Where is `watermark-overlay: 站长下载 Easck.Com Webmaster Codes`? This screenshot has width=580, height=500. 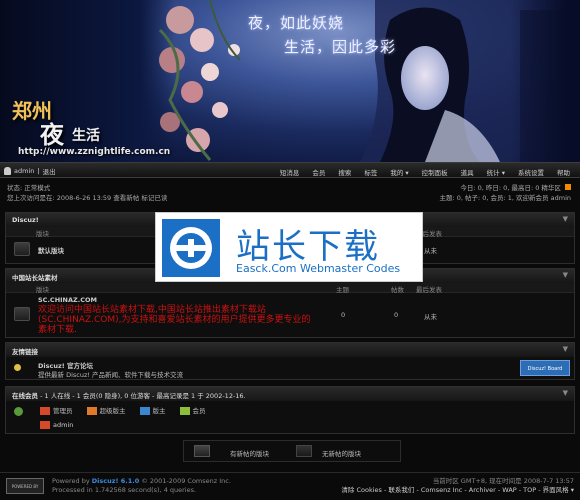
watermark-overlay: 站长下载 Easck.Com Webmaster Codes is located at coordinates (289, 247).